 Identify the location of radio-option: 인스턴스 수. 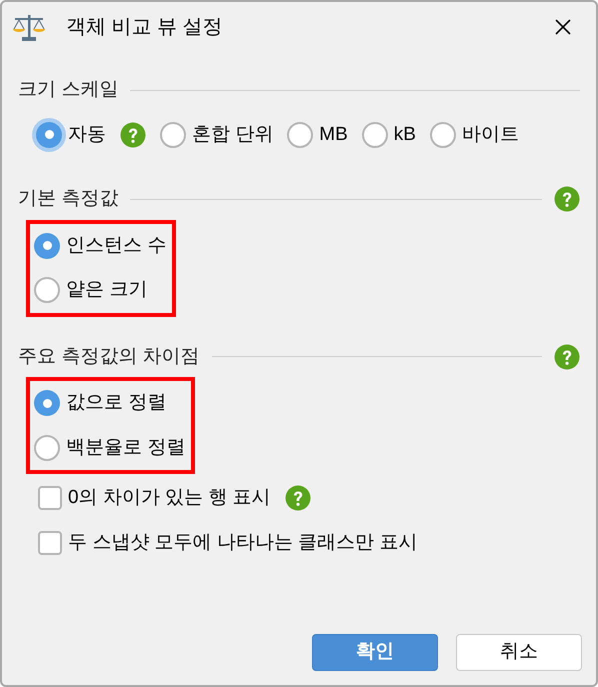
(100, 246).